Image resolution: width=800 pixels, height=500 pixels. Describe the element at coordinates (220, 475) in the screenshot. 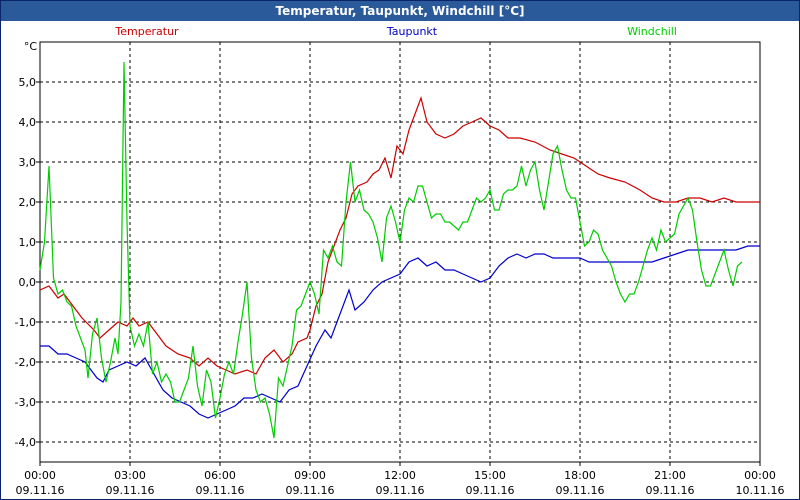

I see `x-tick-time: 06:00` at that location.